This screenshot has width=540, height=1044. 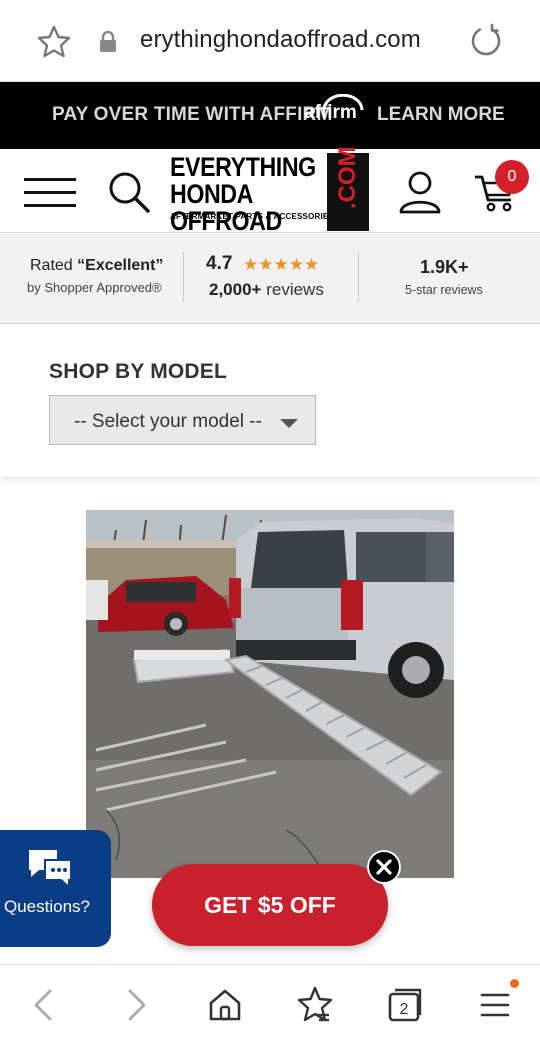 What do you see at coordinates (486, 41) in the screenshot?
I see `reload-icon` at bounding box center [486, 41].